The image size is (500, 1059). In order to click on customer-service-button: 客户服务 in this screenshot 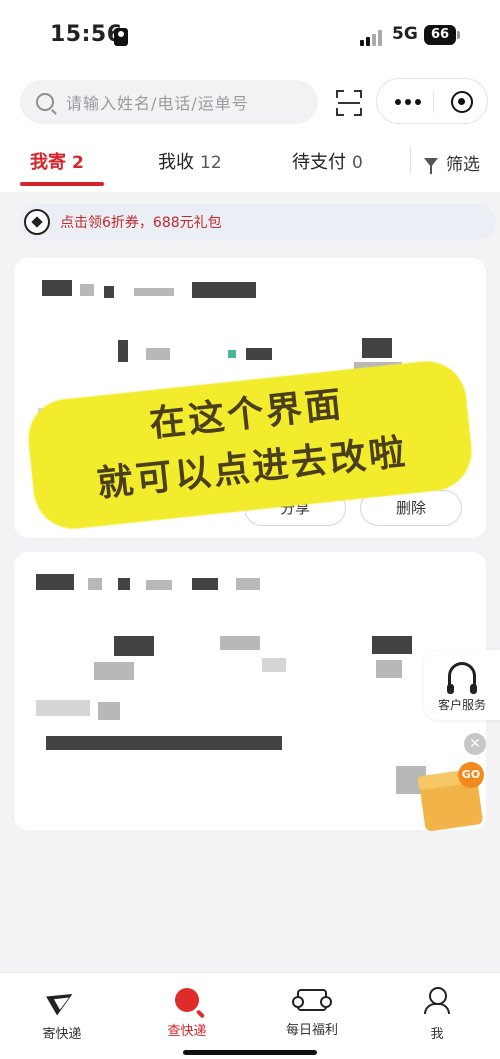, I will do `click(462, 685)`.